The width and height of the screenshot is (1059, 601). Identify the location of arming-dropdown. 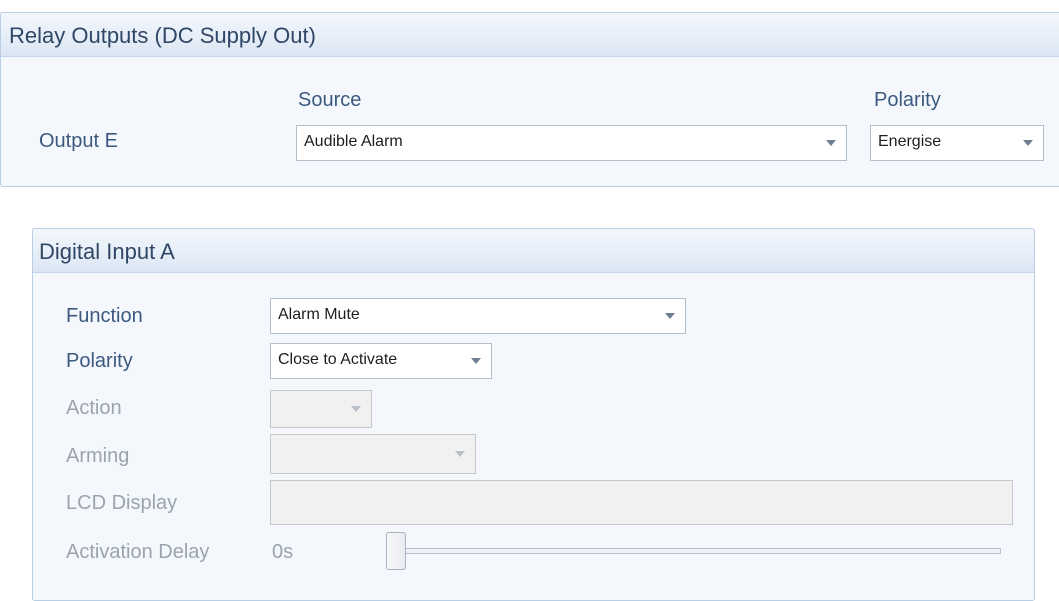
(373, 454).